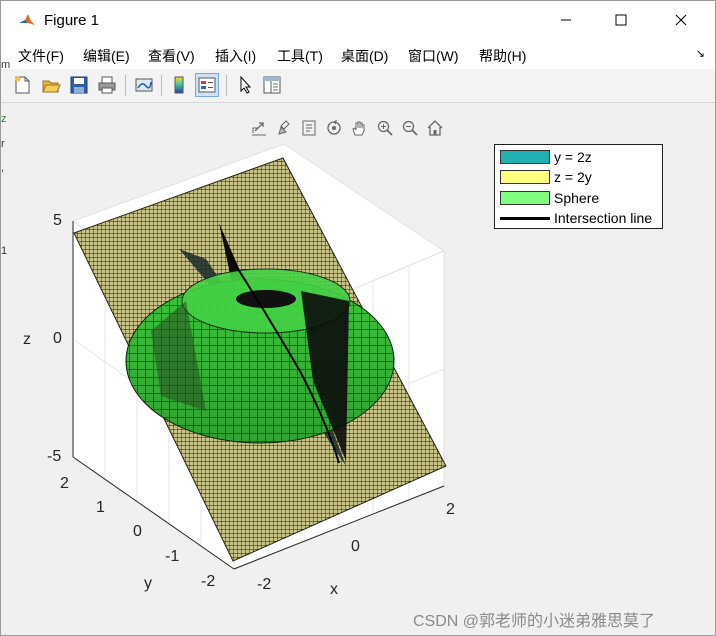 Image resolution: width=716 pixels, height=636 pixels. I want to click on legend-entry: y = 2z, so click(579, 156).